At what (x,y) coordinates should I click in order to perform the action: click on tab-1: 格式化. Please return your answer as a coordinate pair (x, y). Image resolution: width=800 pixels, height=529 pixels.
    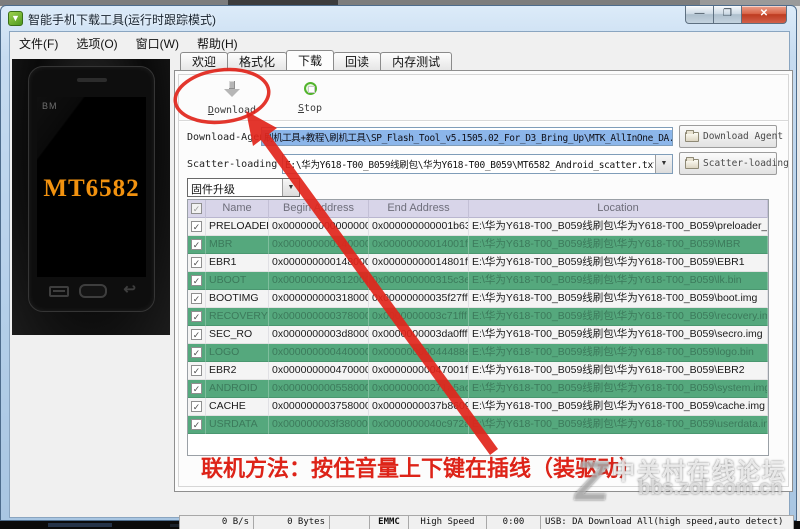
    Looking at the image, I should click on (257, 61).